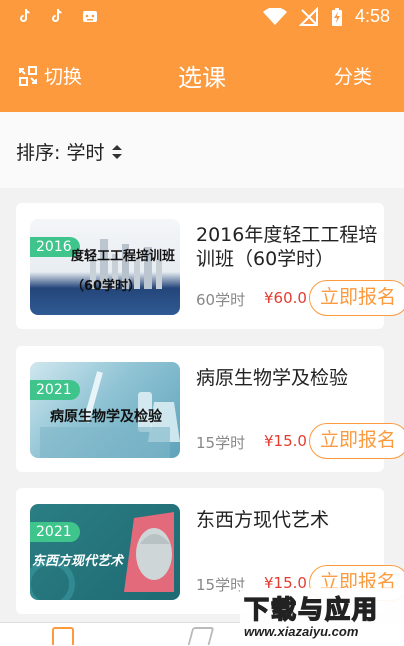 The image size is (404, 646). I want to click on course-hours: 60学时, so click(221, 300).